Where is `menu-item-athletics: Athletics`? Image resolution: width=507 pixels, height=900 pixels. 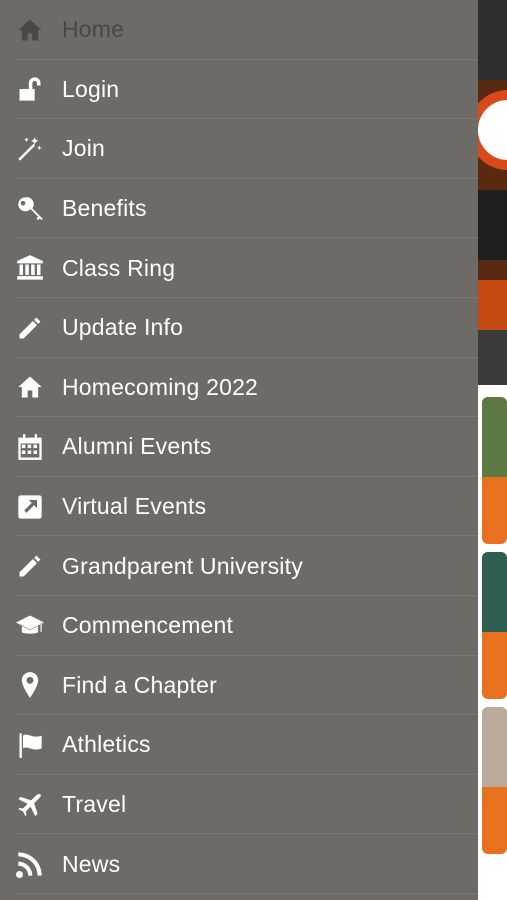
menu-item-athletics: Athletics is located at coordinates (239, 745).